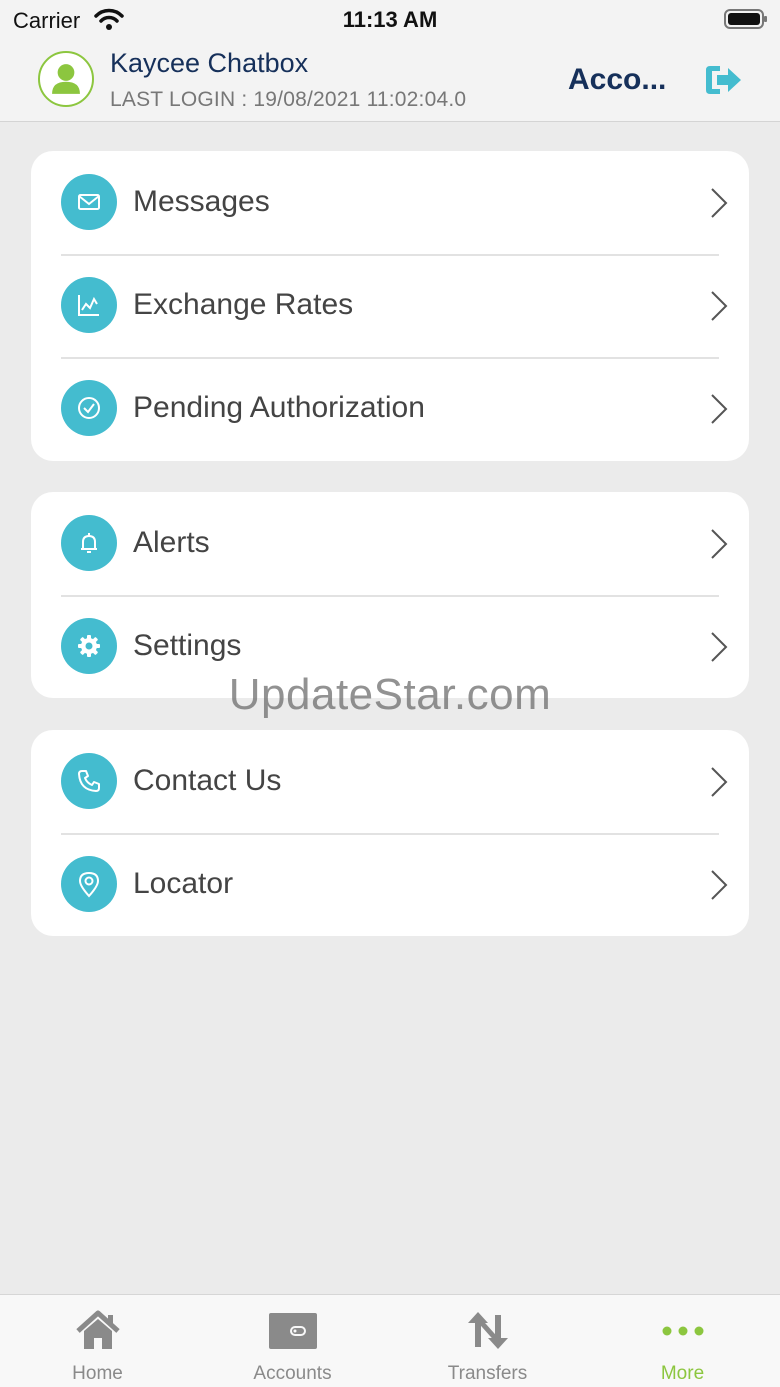 This screenshot has height=1387, width=780. What do you see at coordinates (89, 781) in the screenshot?
I see `phone-icon` at bounding box center [89, 781].